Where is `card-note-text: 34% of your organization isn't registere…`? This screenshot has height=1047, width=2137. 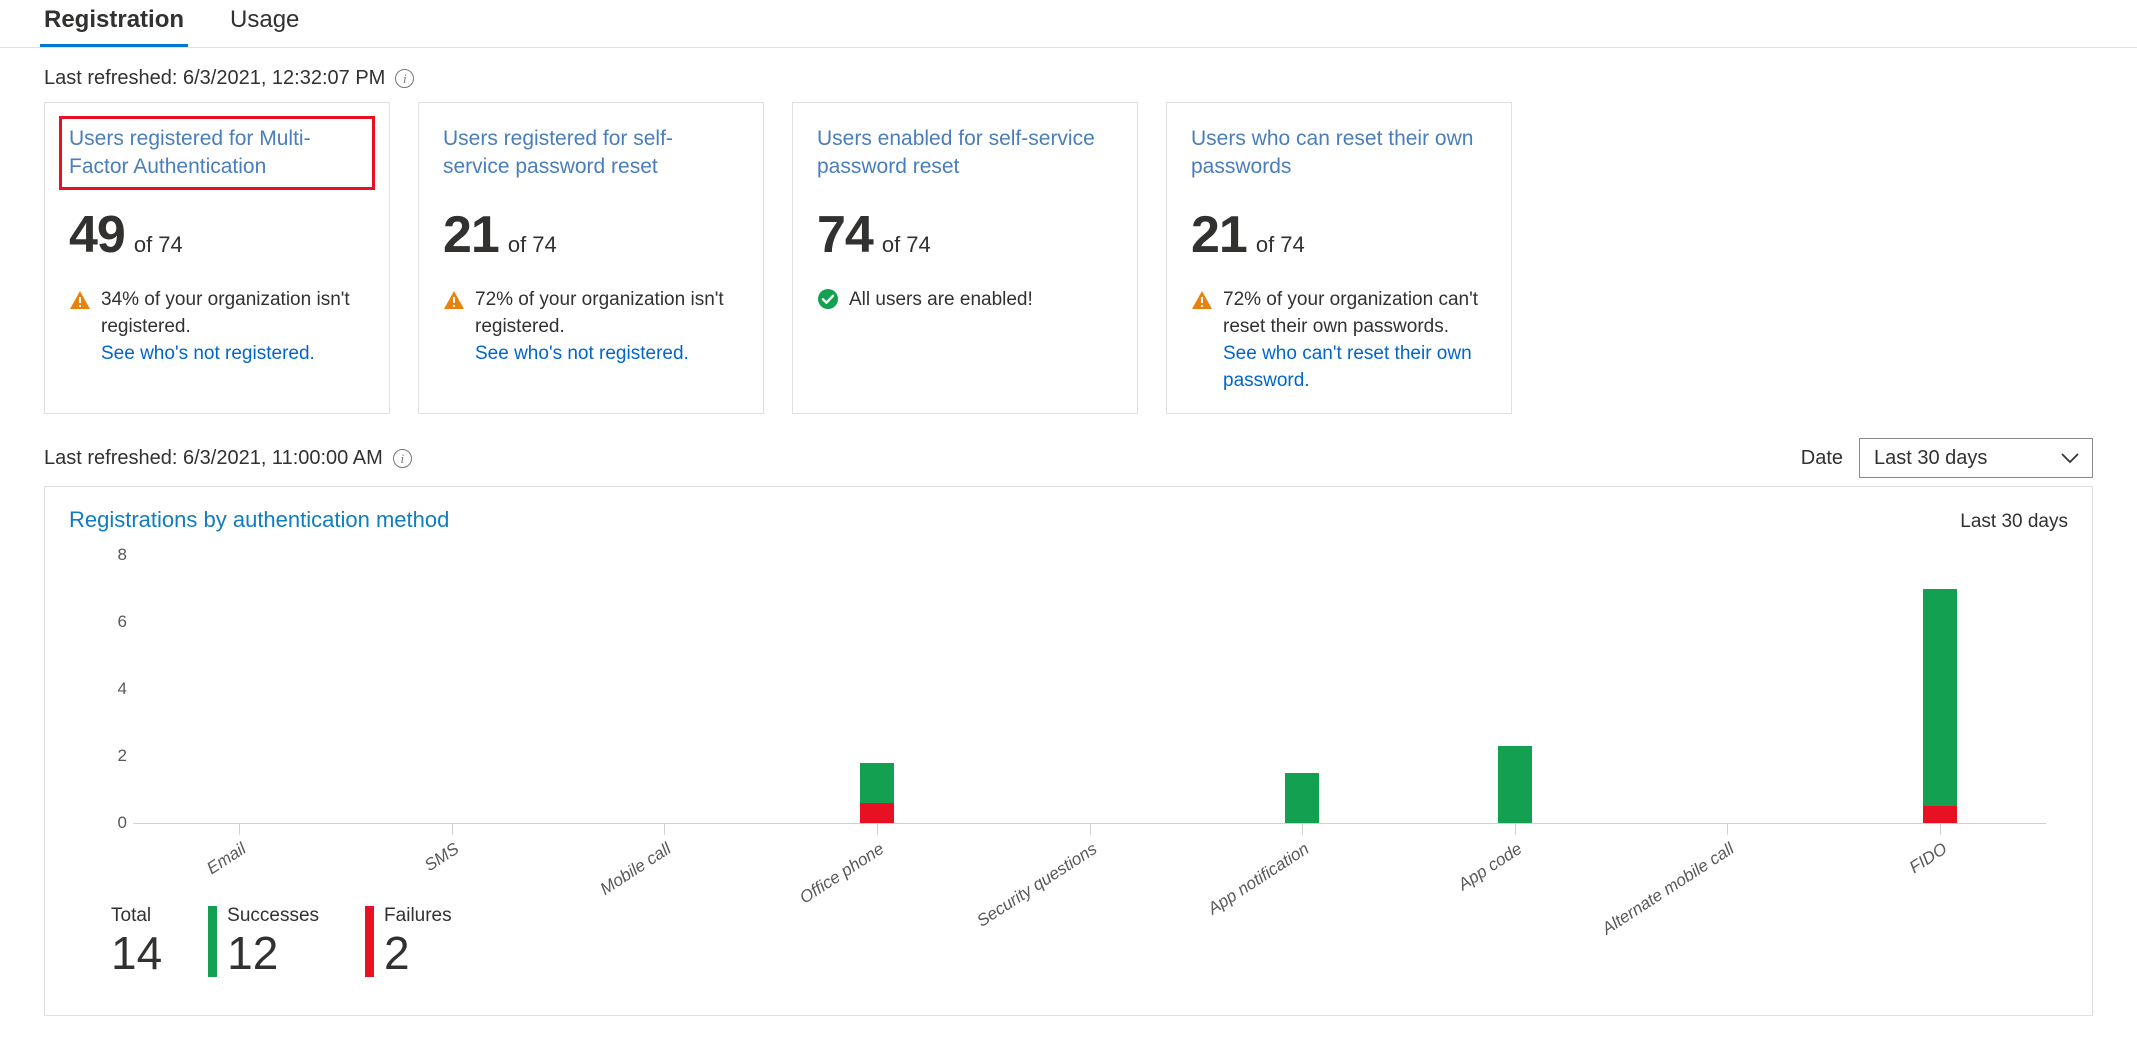 card-note-text: 34% of your organization isn't registere… is located at coordinates (225, 312).